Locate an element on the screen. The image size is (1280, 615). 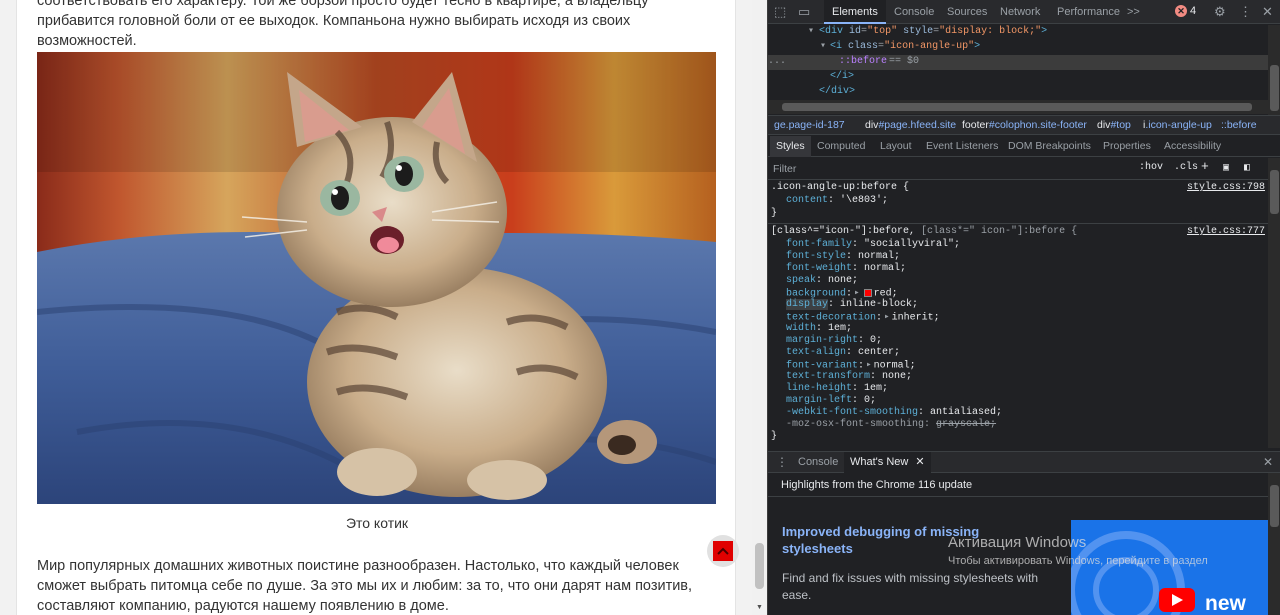
dom-tree-scrollbar is located at coordinates (1274, 70).